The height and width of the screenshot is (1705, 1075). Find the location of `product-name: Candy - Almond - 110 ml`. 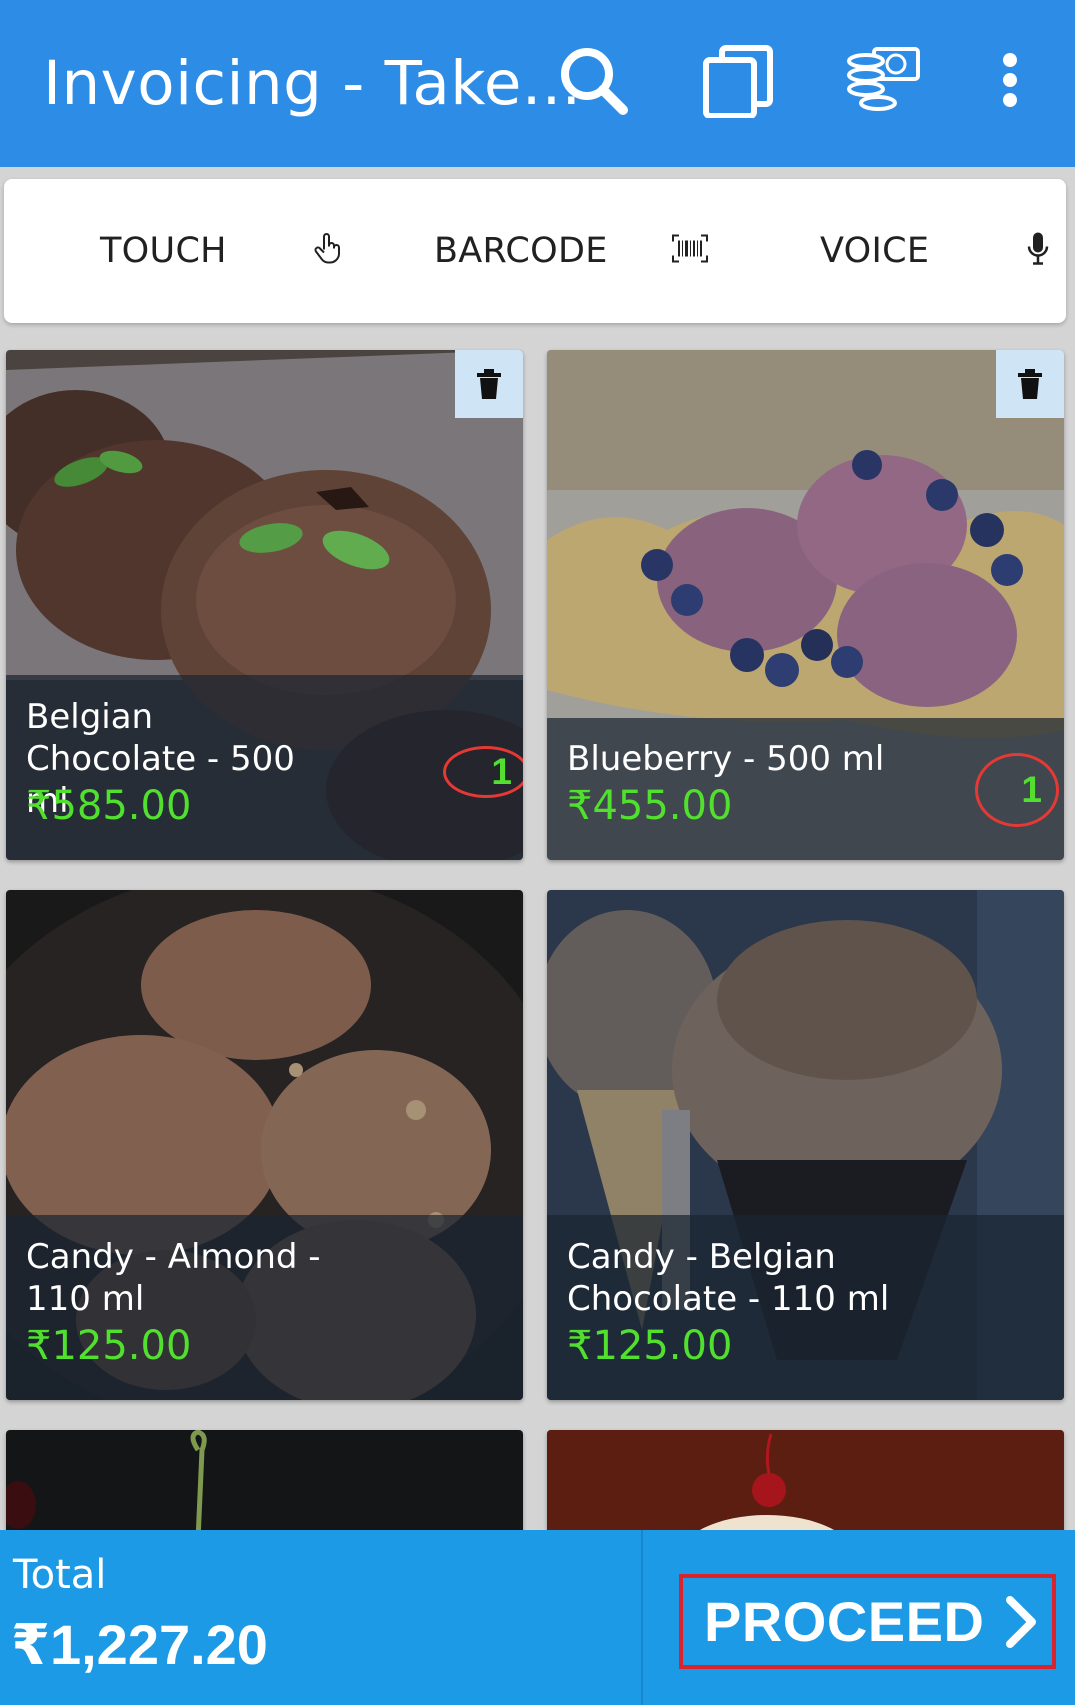

product-name: Candy - Almond - 110 ml is located at coordinates (173, 1278).